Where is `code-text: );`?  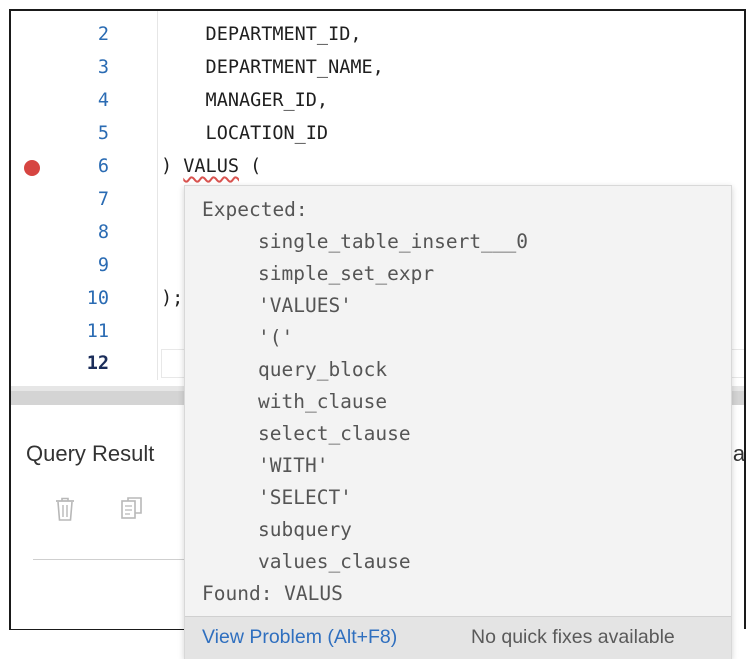
code-text: ); is located at coordinates (172, 298).